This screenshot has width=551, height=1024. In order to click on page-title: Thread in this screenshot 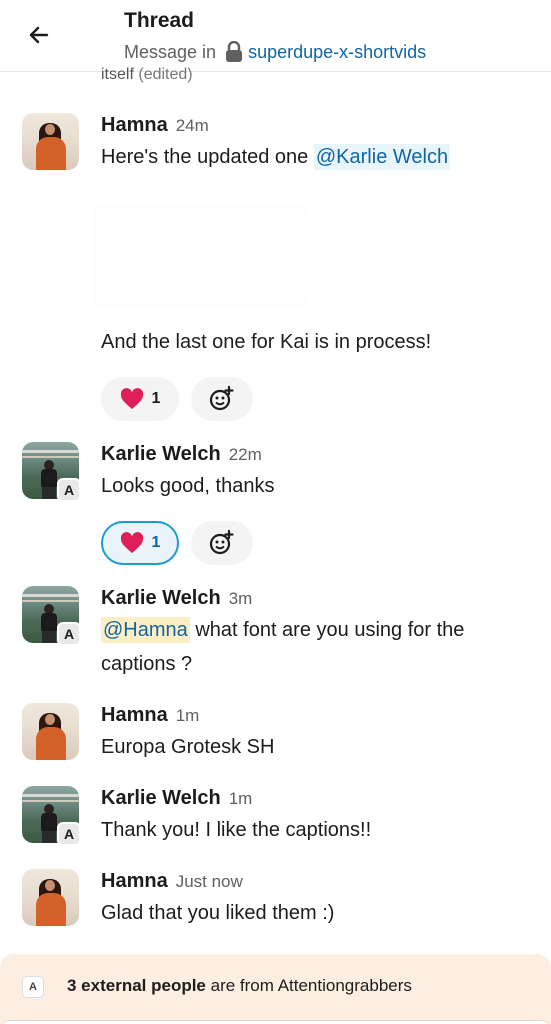, I will do `click(159, 20)`.